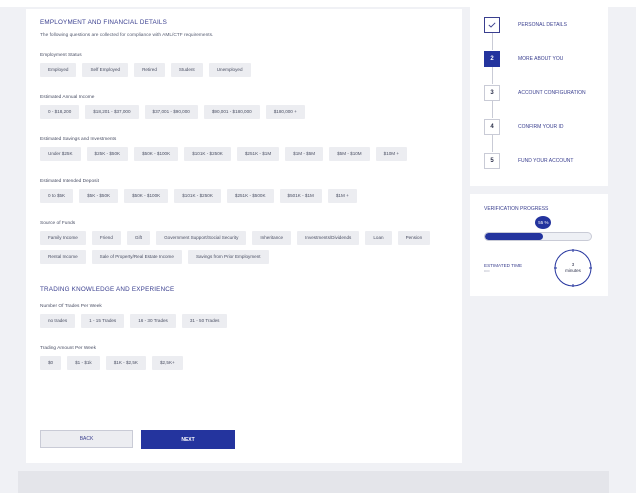 This screenshot has height=493, width=636. What do you see at coordinates (107, 154) in the screenshot?
I see `option-chip: $25K - $50K` at bounding box center [107, 154].